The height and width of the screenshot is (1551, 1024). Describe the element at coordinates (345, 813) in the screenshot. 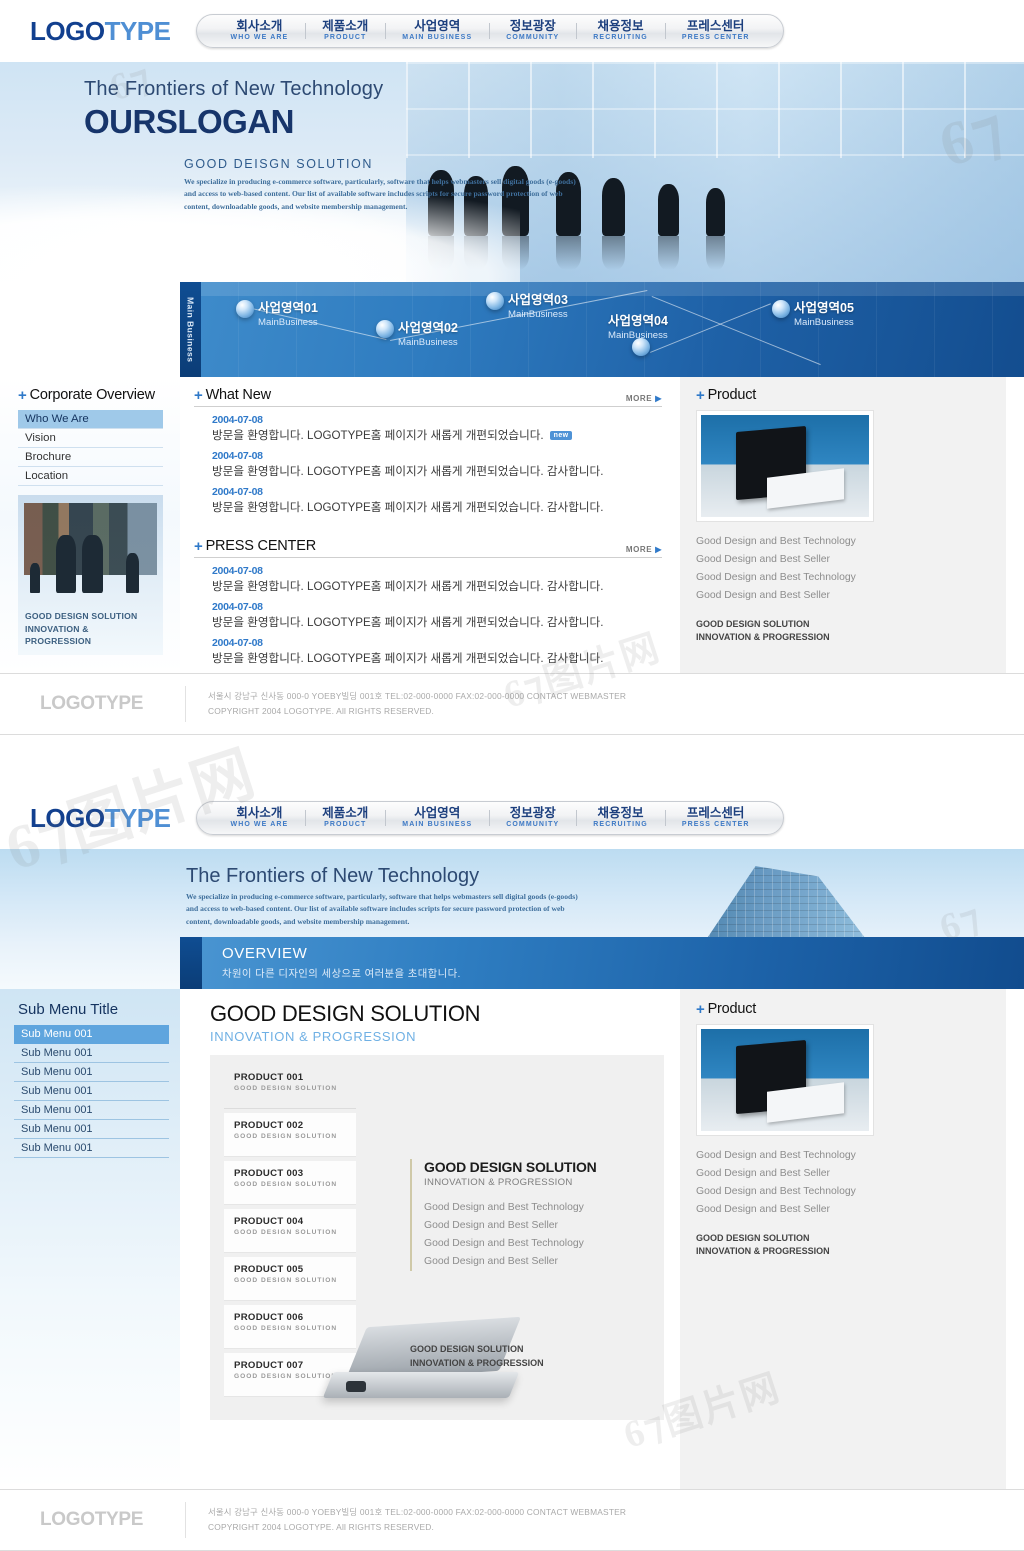

I see `nav-label-ko: 제품소개` at that location.